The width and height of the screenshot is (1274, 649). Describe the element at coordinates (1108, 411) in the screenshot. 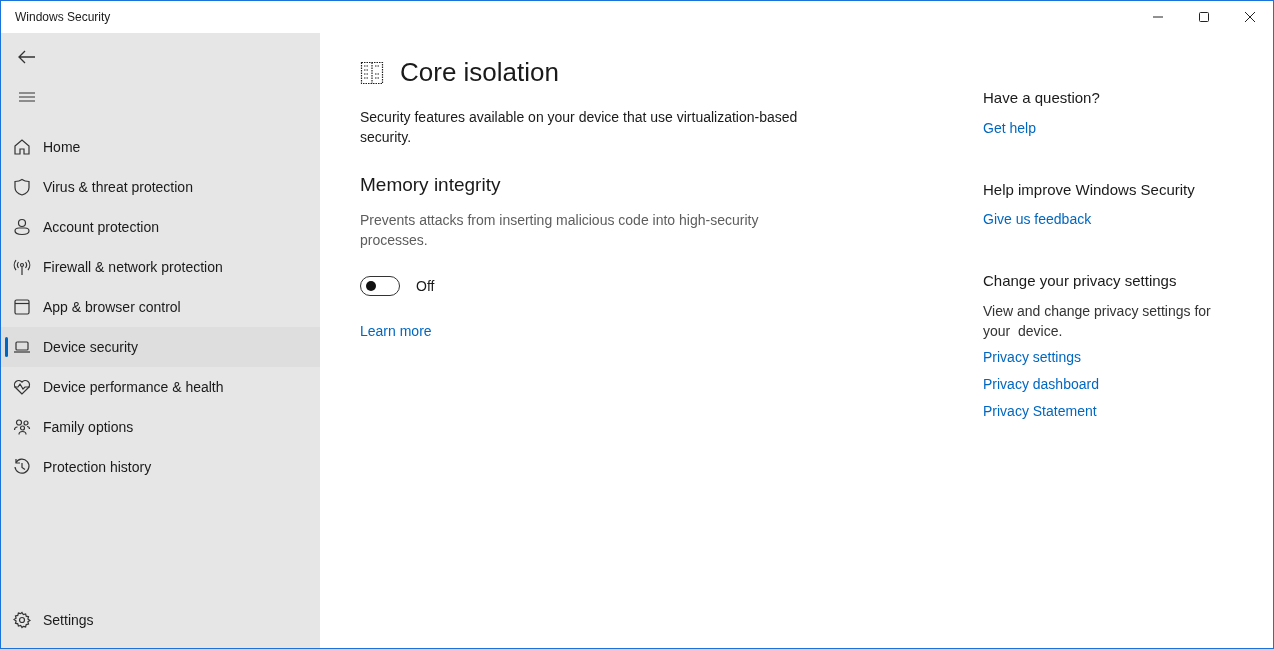

I see `aside-link: Privacy Statement` at that location.